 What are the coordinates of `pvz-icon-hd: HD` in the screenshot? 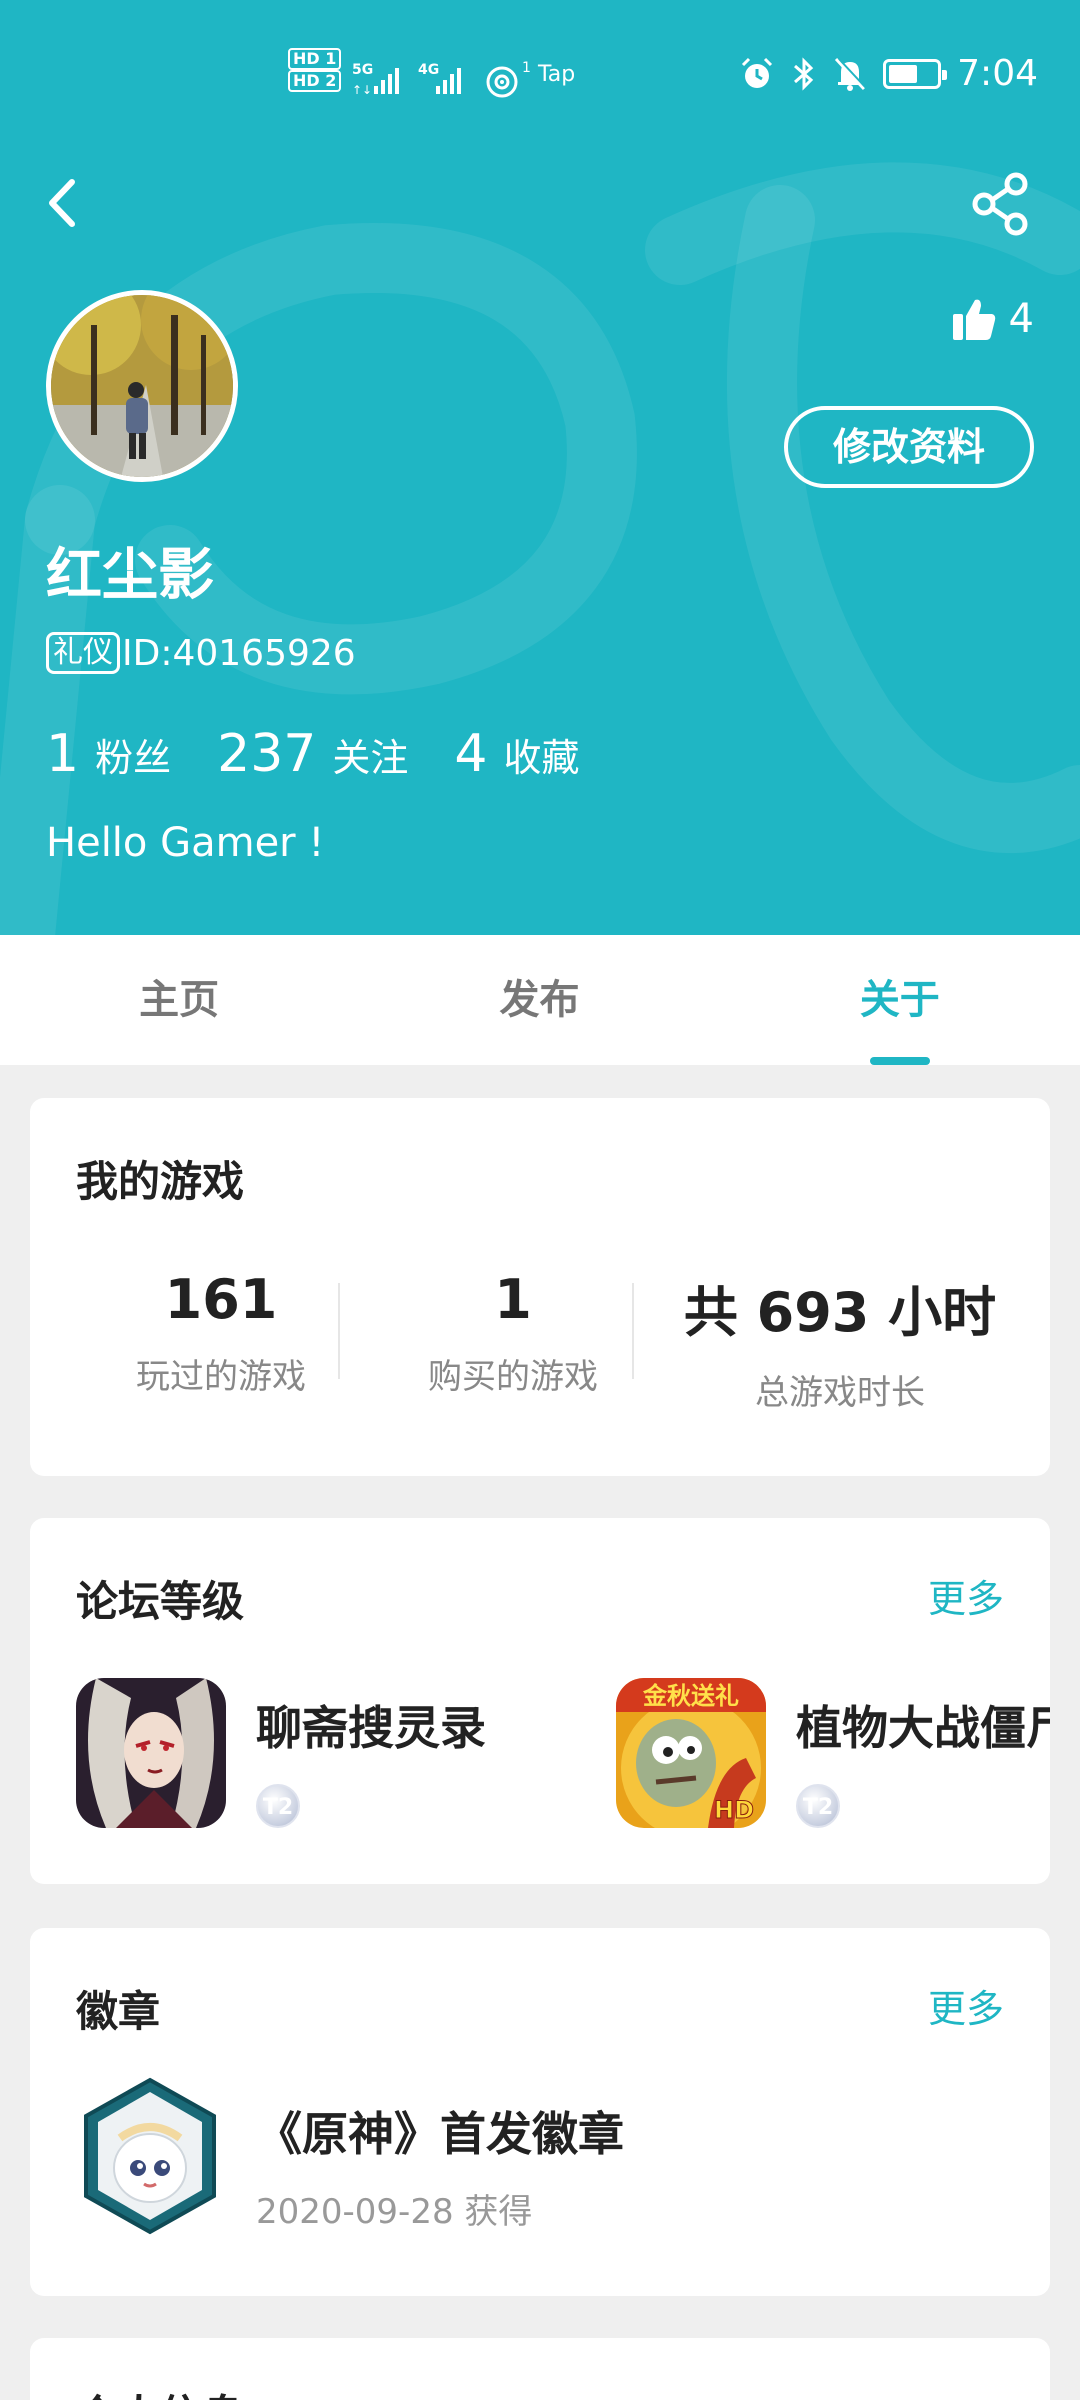 It's located at (734, 1810).